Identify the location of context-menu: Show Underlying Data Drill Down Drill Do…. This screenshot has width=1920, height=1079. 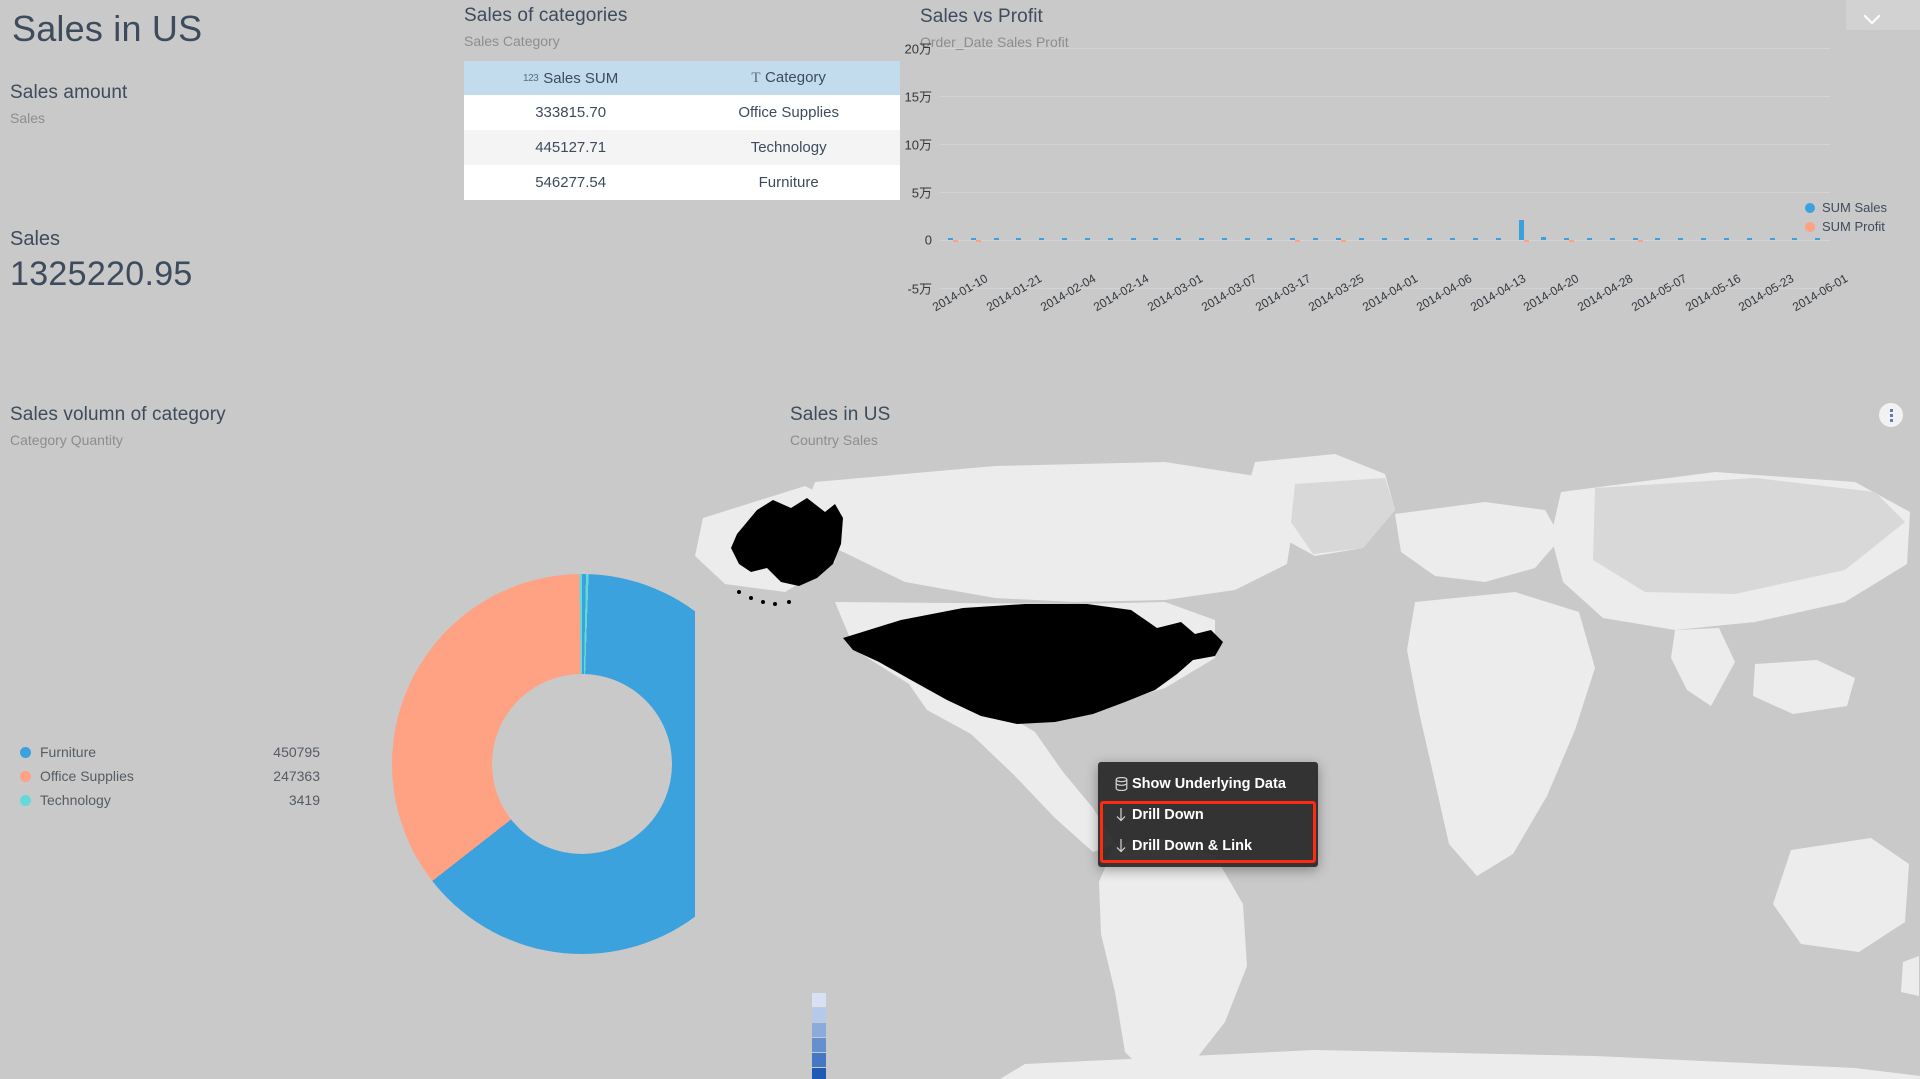
(1208, 814).